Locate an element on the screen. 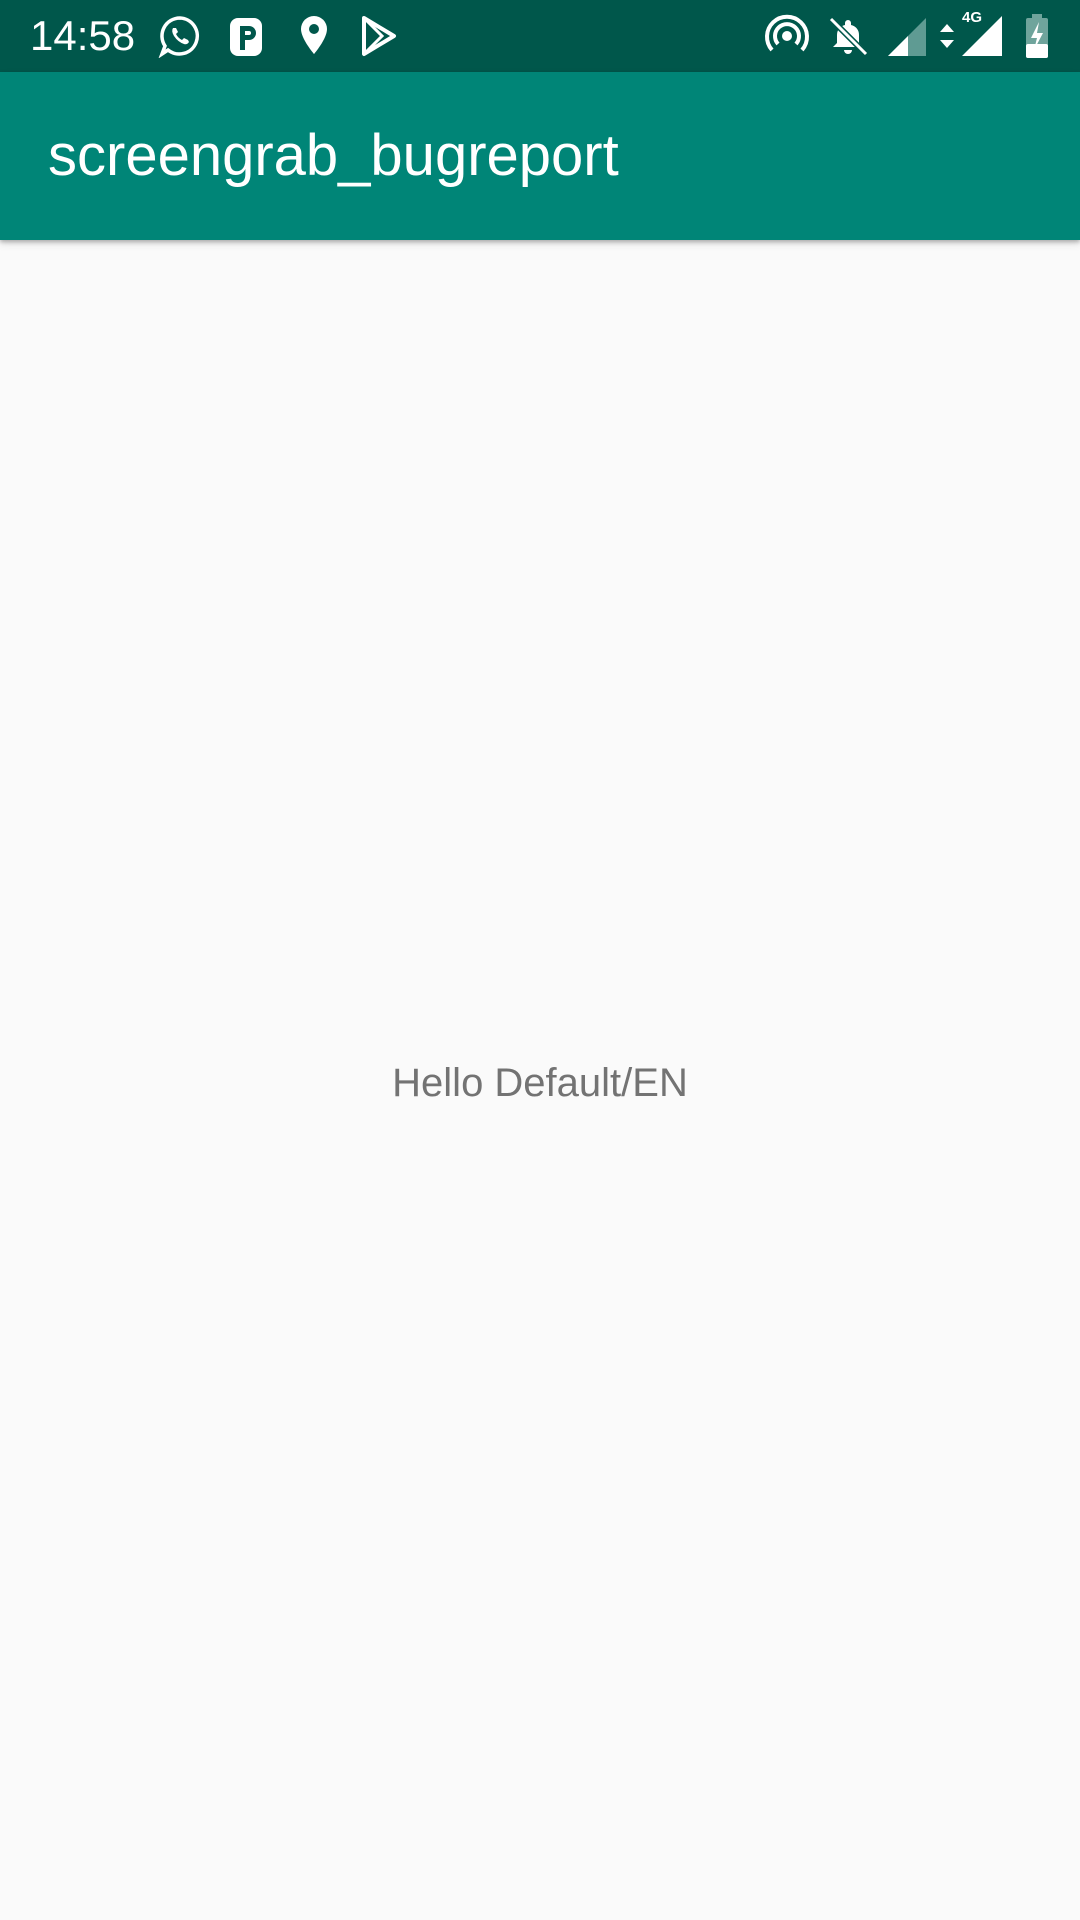 The width and height of the screenshot is (1080, 1920). data-arrows-icon is located at coordinates (947, 36).